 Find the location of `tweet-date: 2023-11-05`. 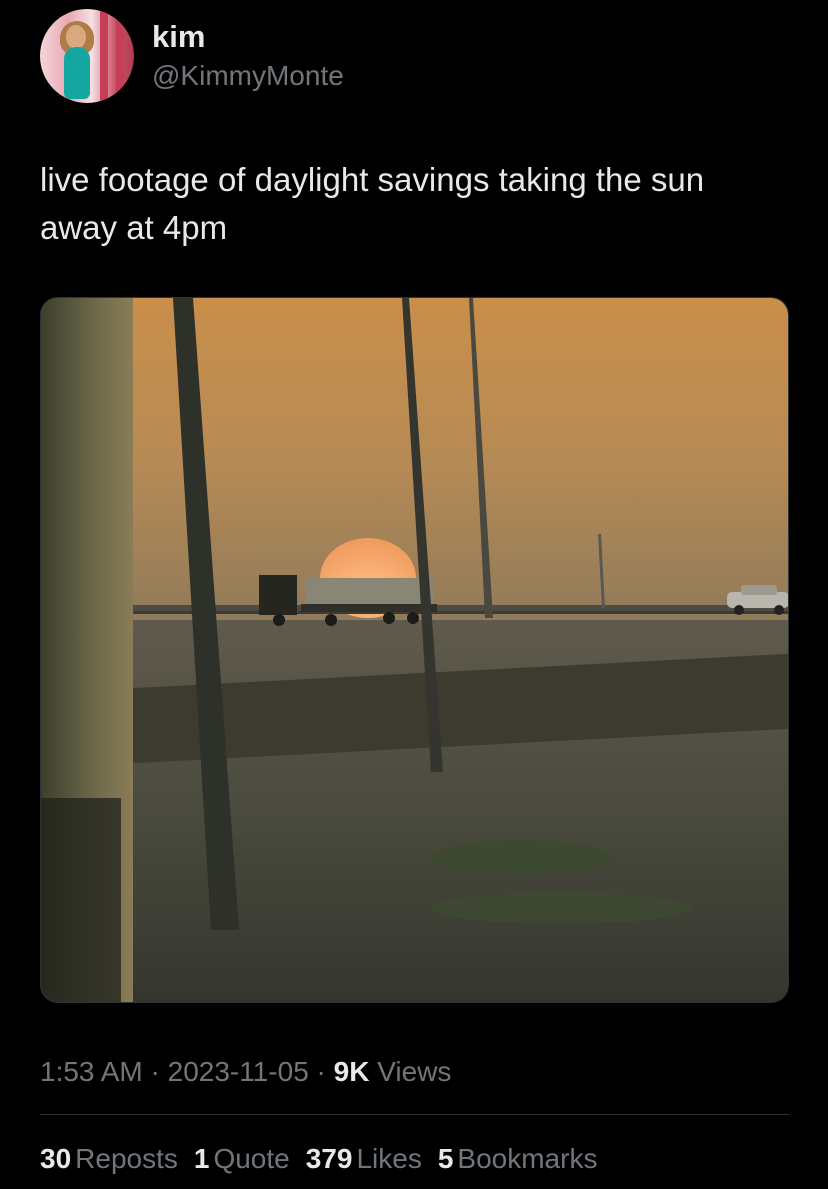

tweet-date: 2023-11-05 is located at coordinates (238, 1071).